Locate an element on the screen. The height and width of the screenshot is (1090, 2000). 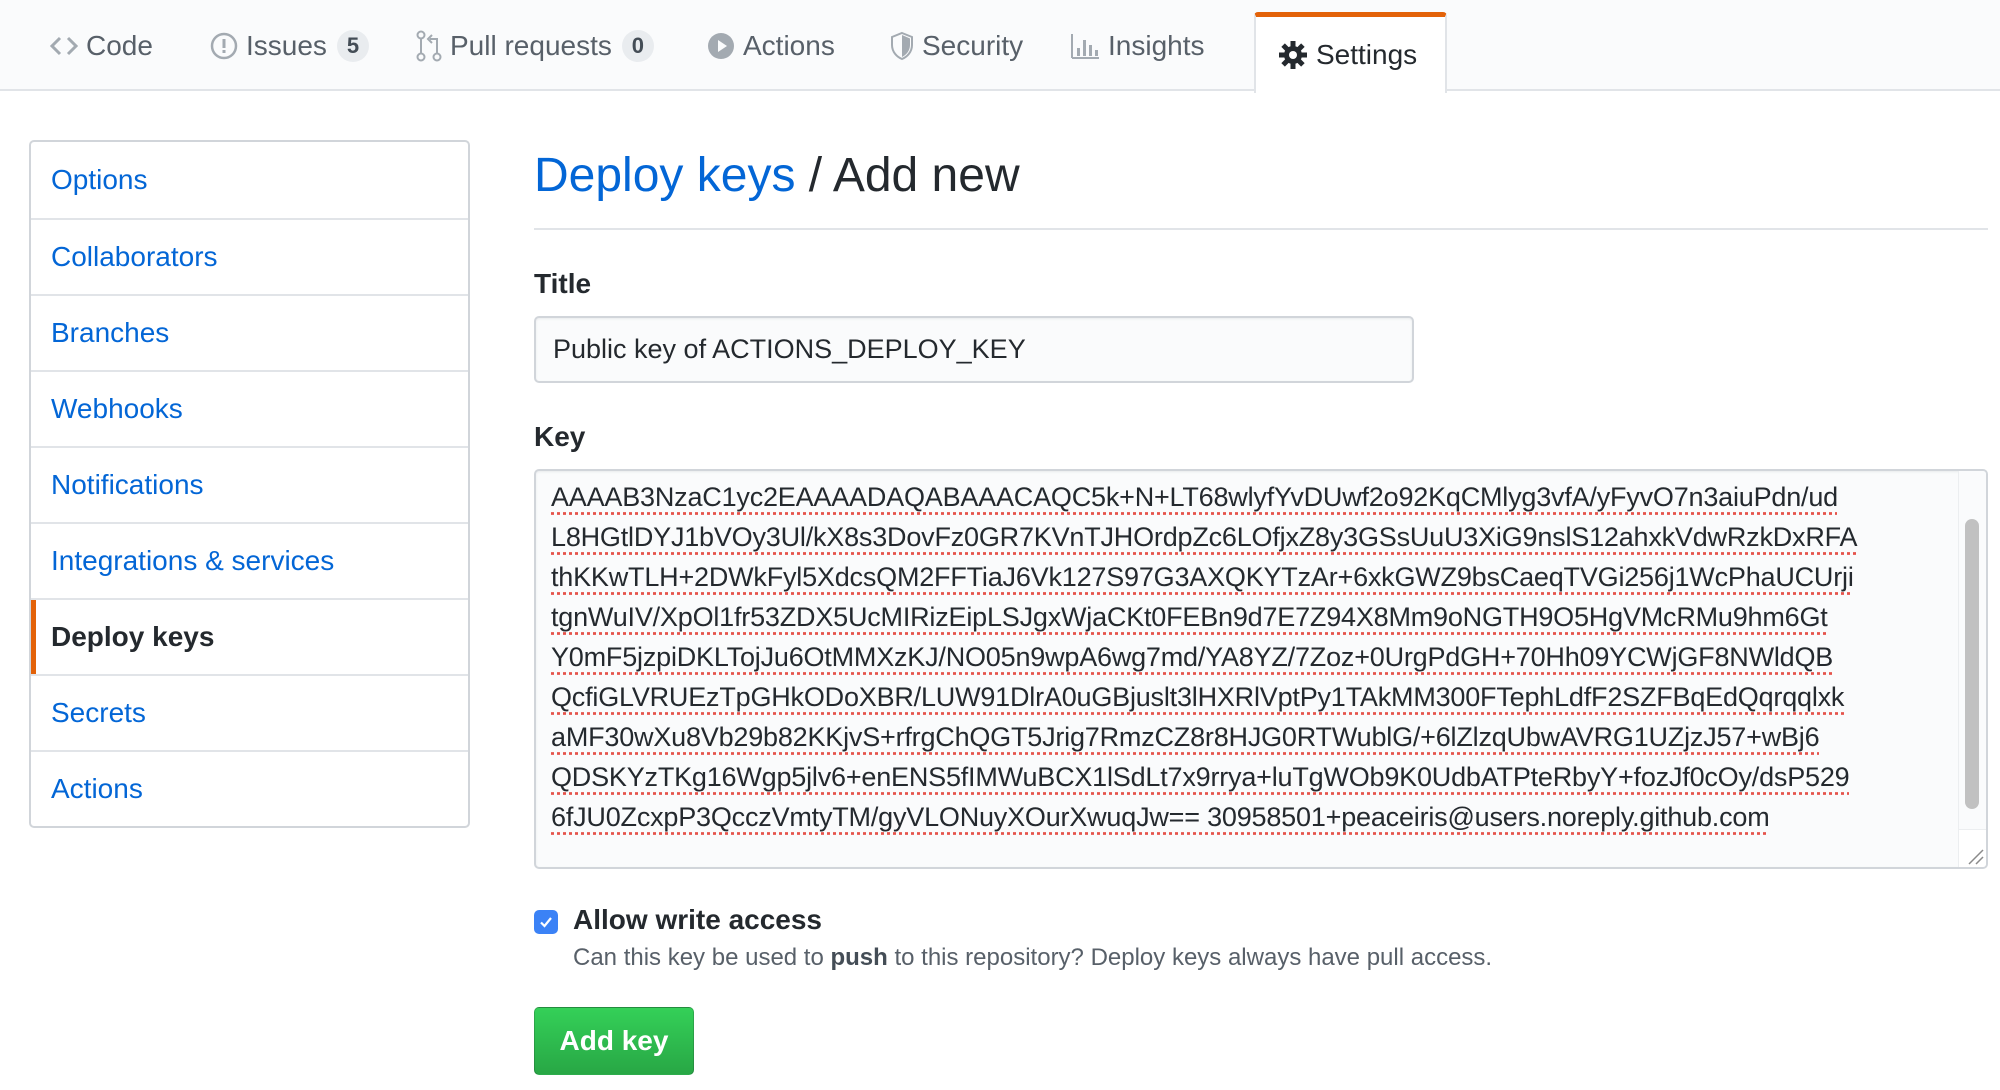
breadcrumb-deploy-keys-link: Deploy keys is located at coordinates (664, 175).